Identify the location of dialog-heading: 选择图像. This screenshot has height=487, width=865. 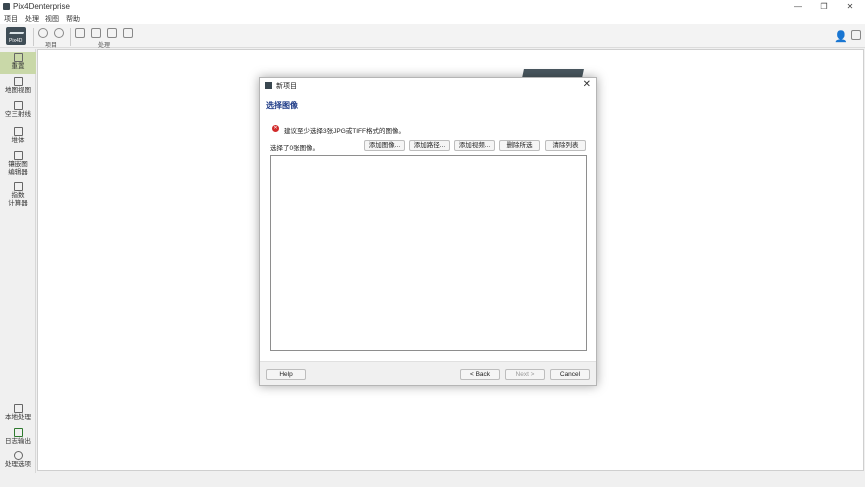
(282, 105).